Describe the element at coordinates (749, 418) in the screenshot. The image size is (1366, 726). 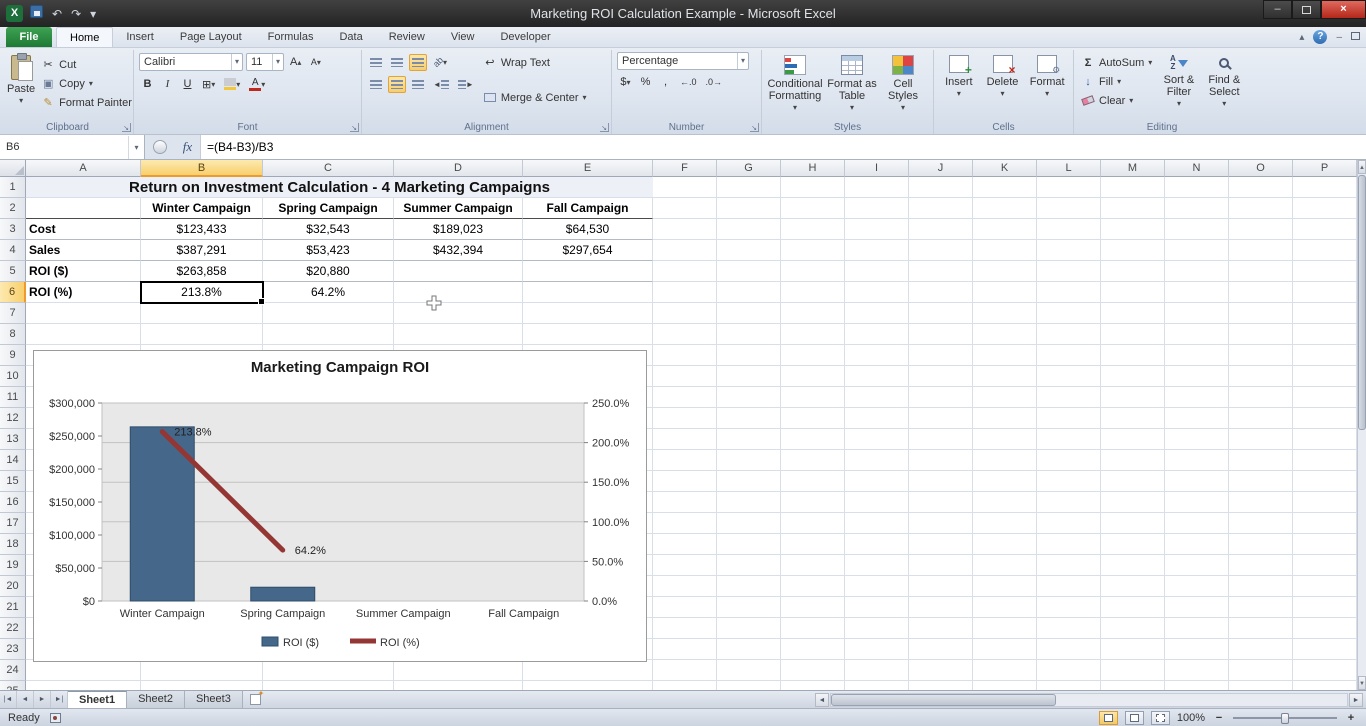
I see `cell-G12` at that location.